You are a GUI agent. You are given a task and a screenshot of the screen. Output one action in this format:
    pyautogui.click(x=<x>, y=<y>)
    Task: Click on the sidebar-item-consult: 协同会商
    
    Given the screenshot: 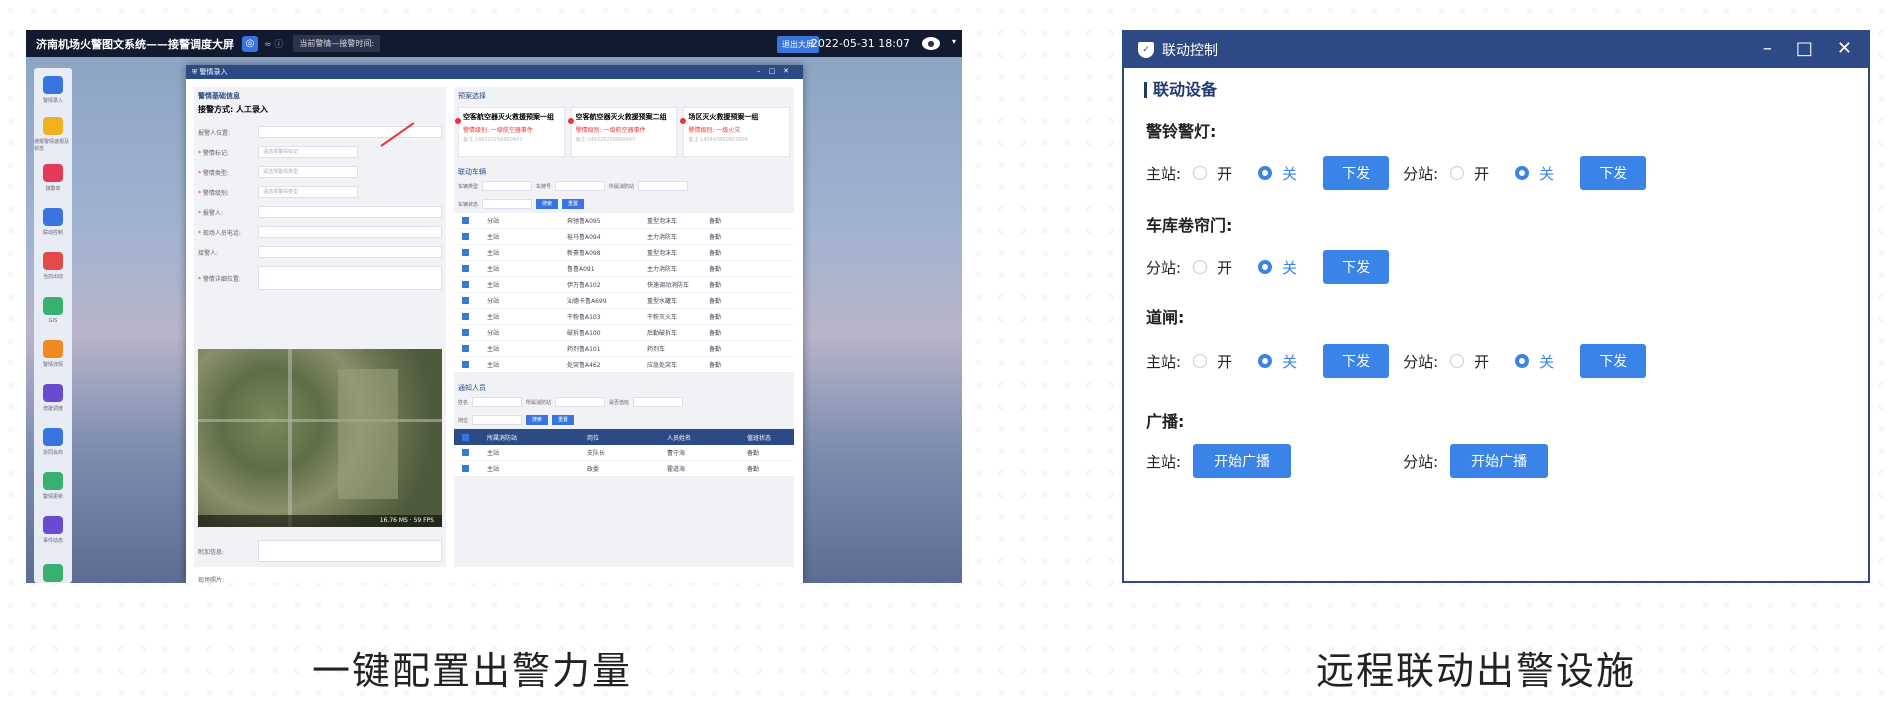 What is the action you would take?
    pyautogui.click(x=53, y=442)
    